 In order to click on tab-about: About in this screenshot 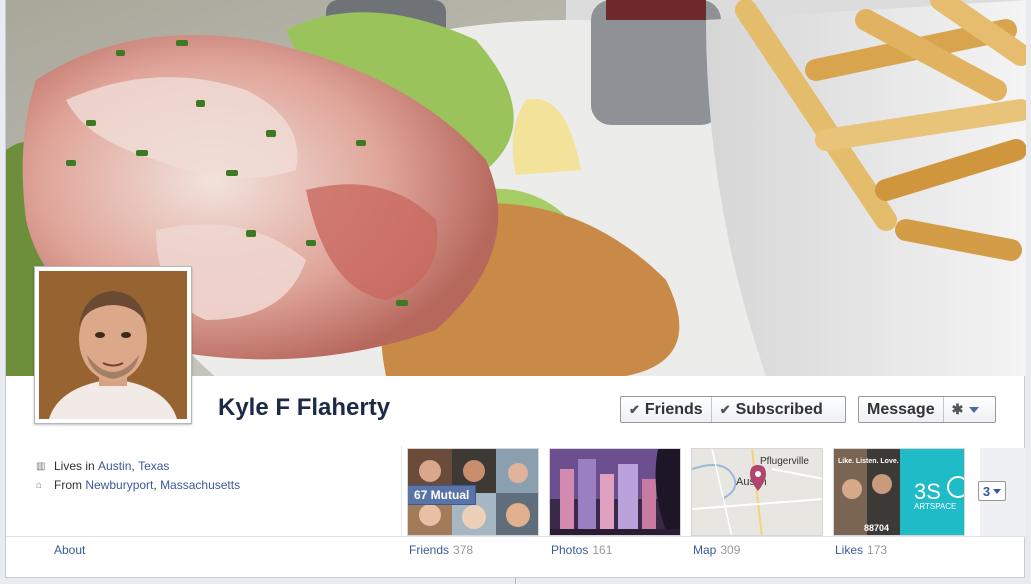, I will do `click(69, 550)`.